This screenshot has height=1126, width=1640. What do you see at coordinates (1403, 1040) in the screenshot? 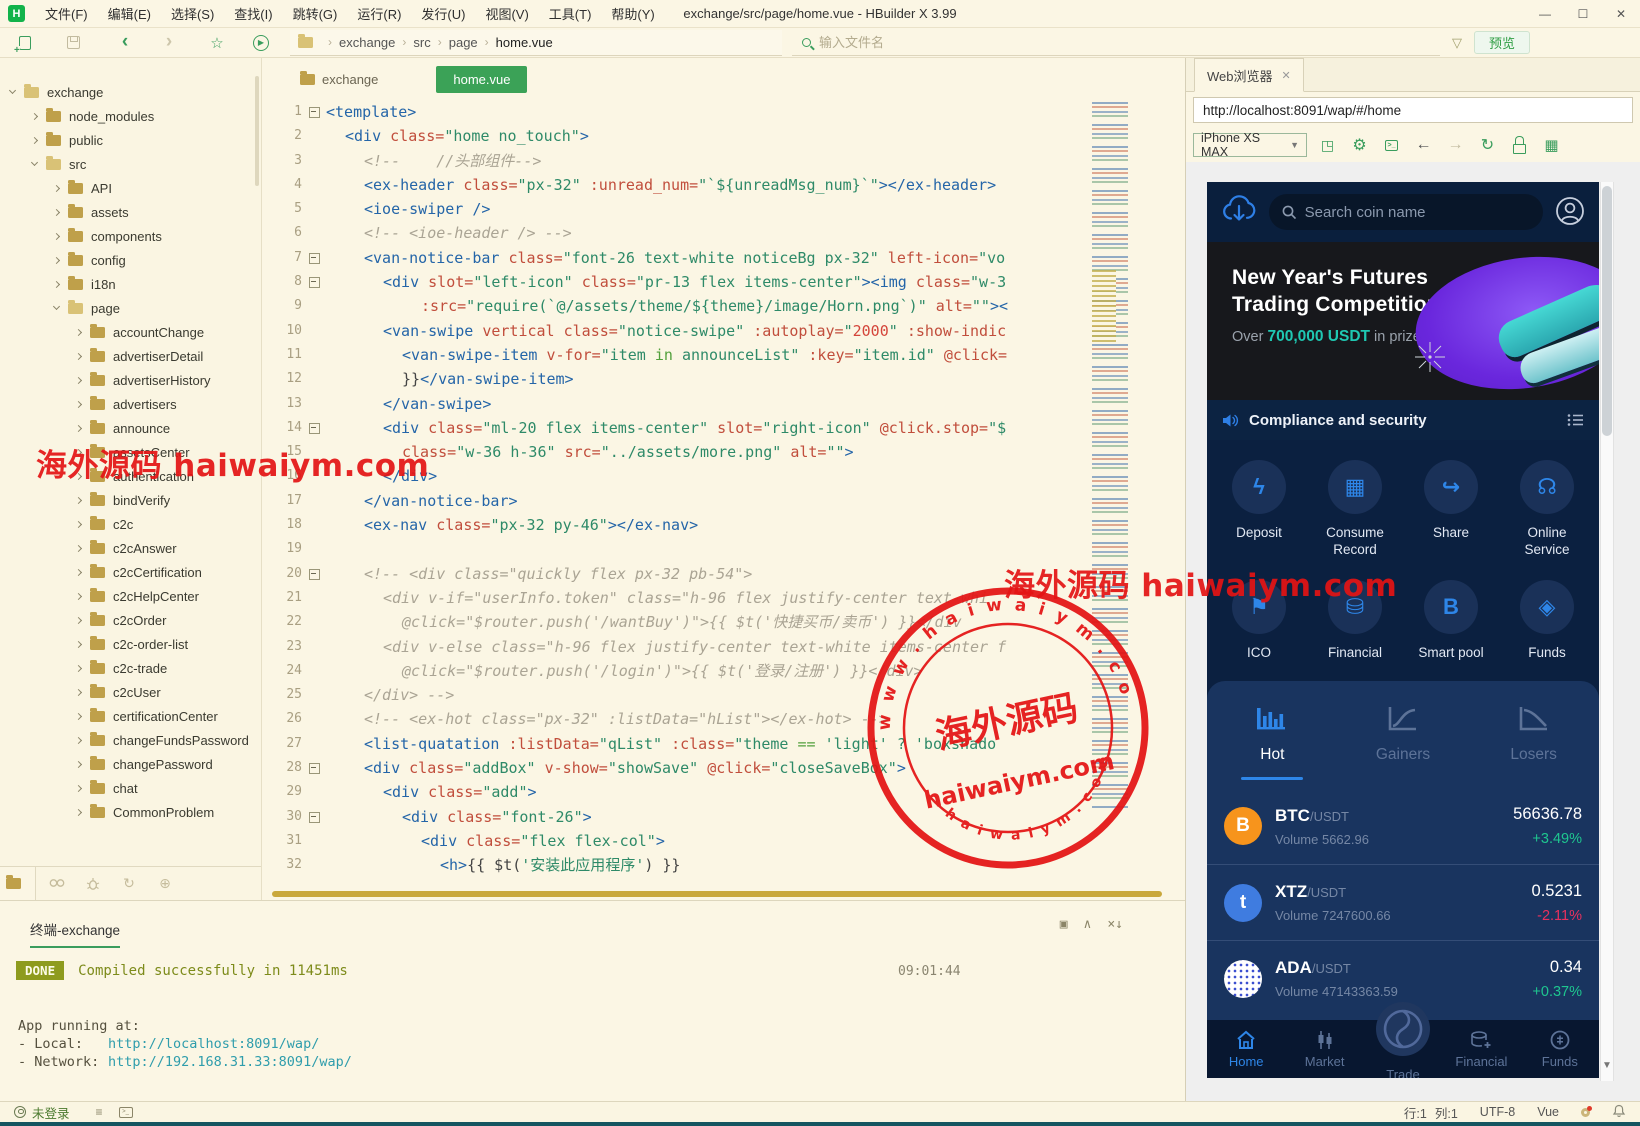
I see `nav-trade: Trade` at bounding box center [1403, 1040].